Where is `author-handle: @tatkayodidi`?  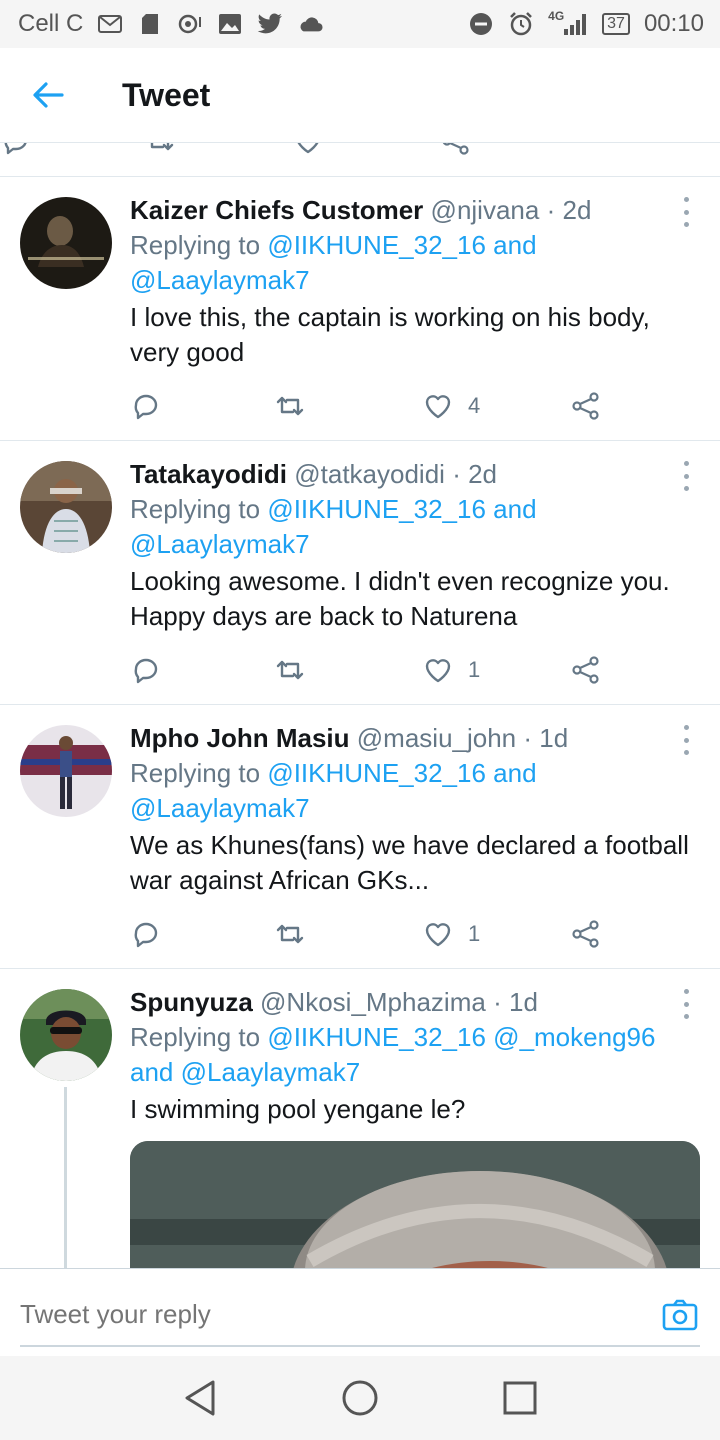
author-handle: @tatkayodidi is located at coordinates (369, 474).